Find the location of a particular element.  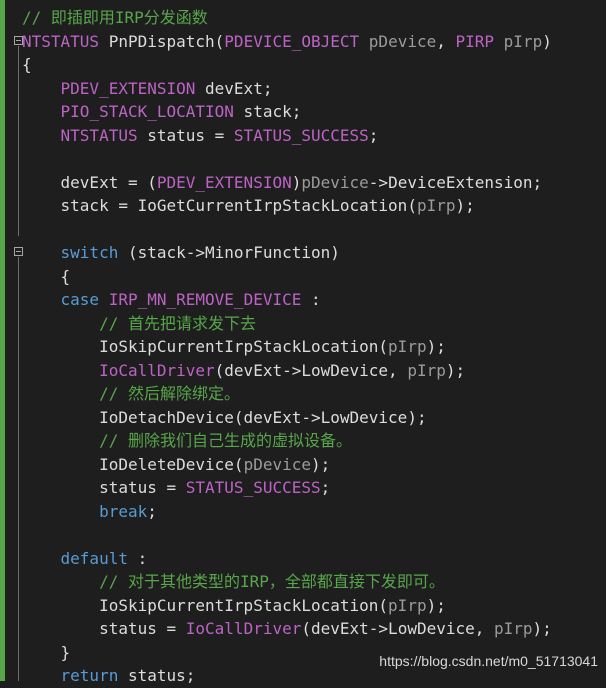

code-token: IoDeleteDevice( is located at coordinates (133, 464).